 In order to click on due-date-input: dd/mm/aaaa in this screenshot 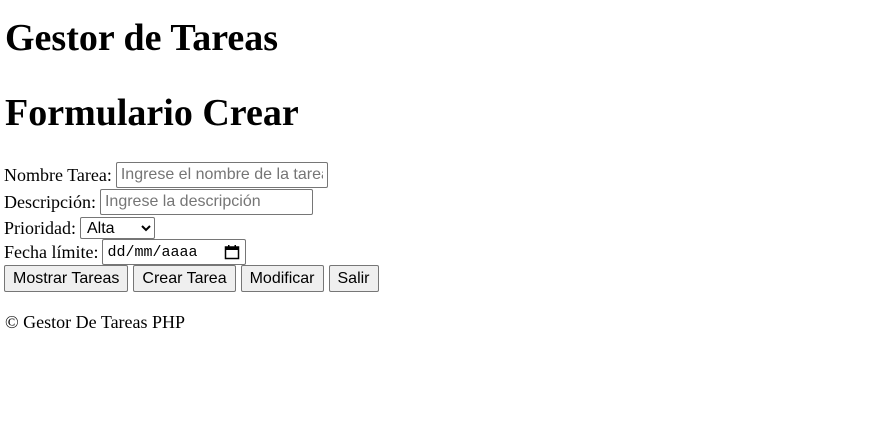, I will do `click(174, 252)`.